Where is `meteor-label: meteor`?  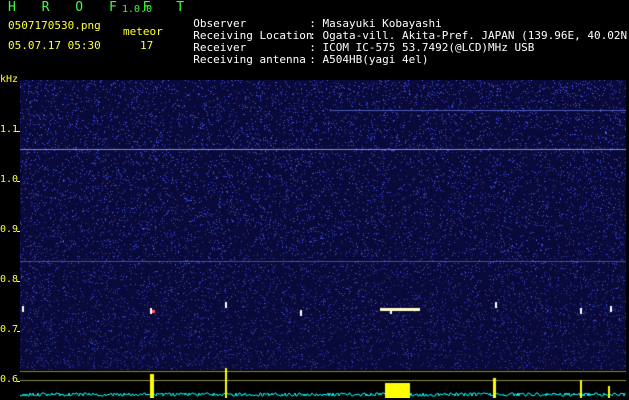 meteor-label: meteor is located at coordinates (143, 31).